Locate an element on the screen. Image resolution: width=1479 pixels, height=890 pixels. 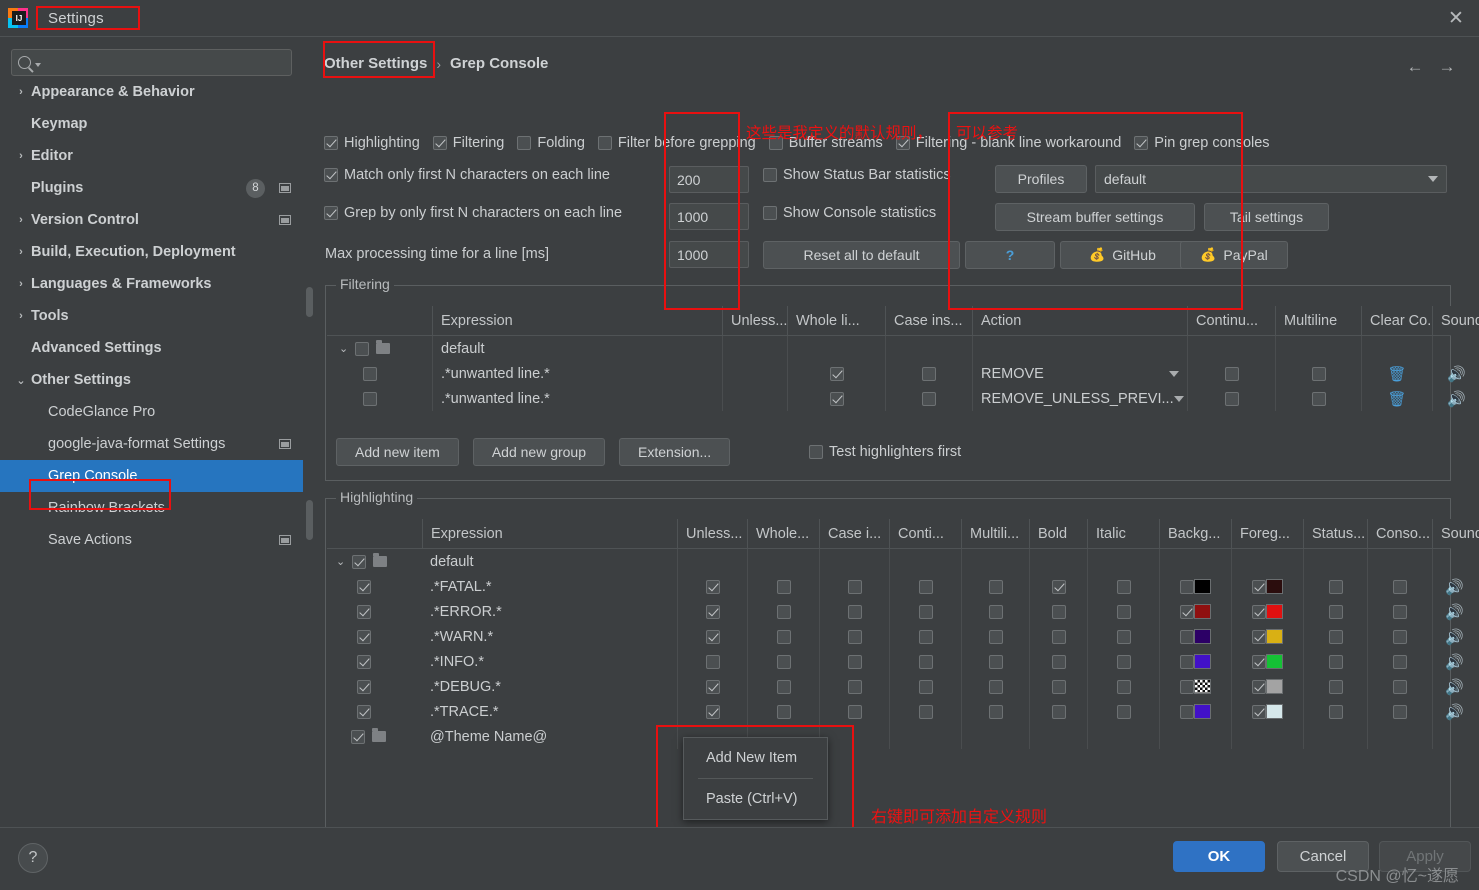
trash-icon: 🗑 is located at coordinates (1396, 399).